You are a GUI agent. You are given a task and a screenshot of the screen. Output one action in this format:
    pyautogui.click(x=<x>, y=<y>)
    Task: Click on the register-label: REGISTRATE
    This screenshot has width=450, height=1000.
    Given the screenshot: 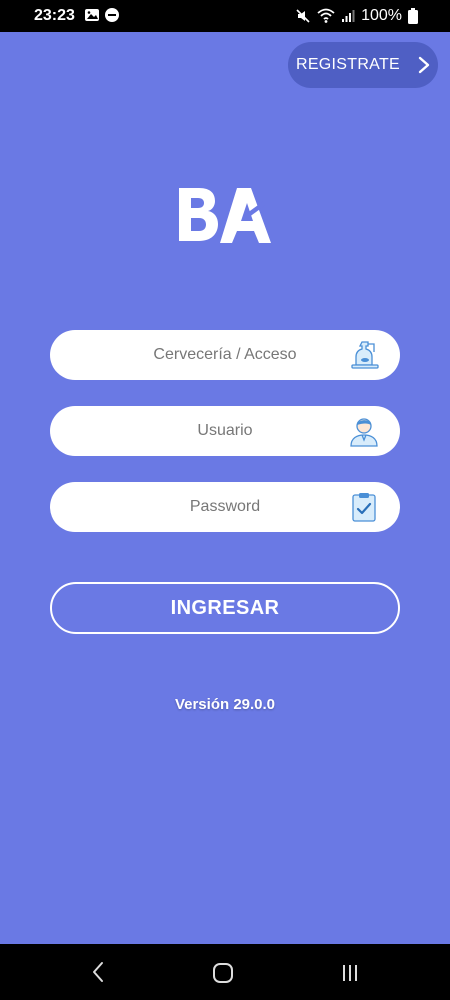 What is the action you would take?
    pyautogui.click(x=348, y=64)
    